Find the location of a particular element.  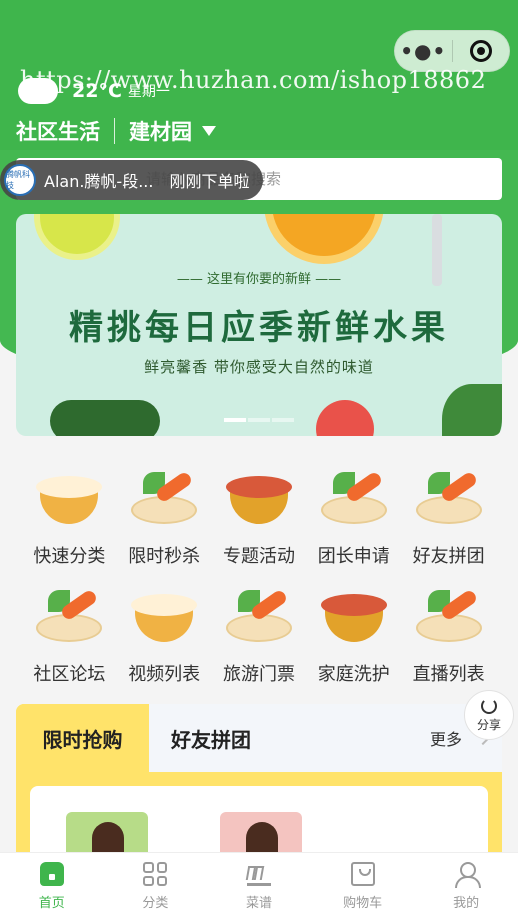

more-link: 更多 is located at coordinates (446, 738).